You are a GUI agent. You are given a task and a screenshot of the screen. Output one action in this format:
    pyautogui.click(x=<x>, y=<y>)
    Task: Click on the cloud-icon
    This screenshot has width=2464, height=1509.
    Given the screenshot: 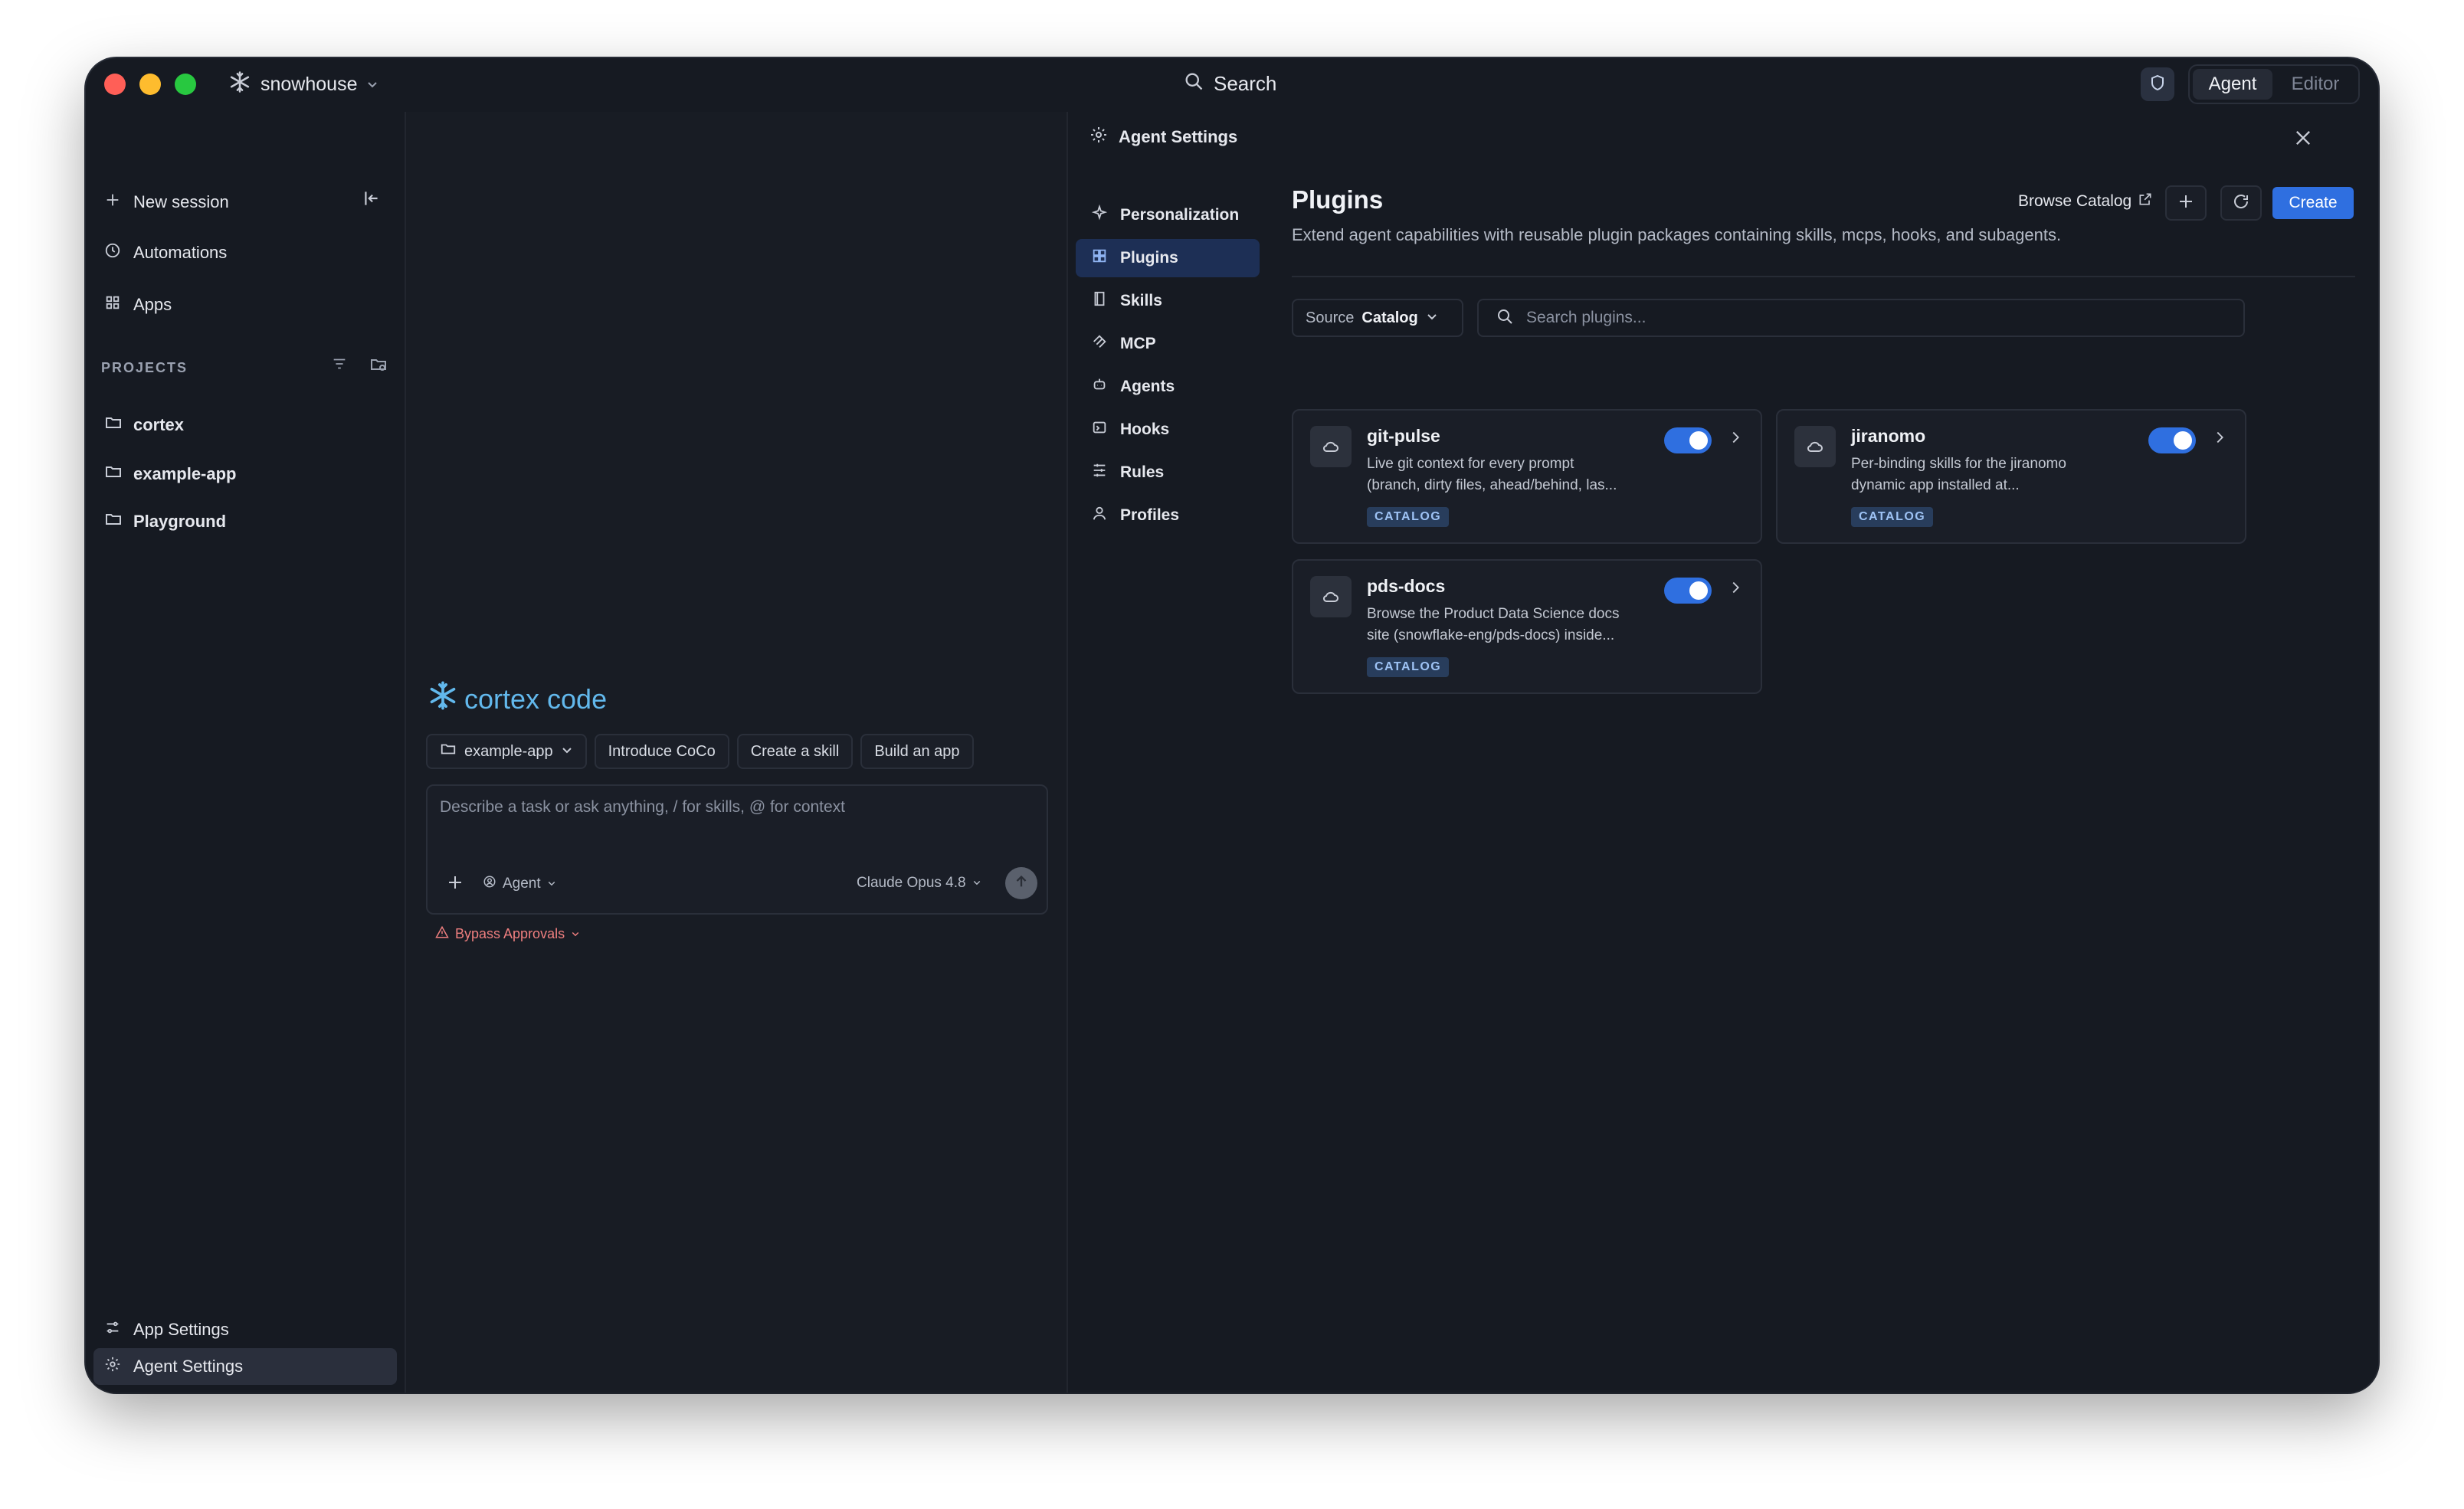 What is the action you would take?
    pyautogui.click(x=1815, y=446)
    